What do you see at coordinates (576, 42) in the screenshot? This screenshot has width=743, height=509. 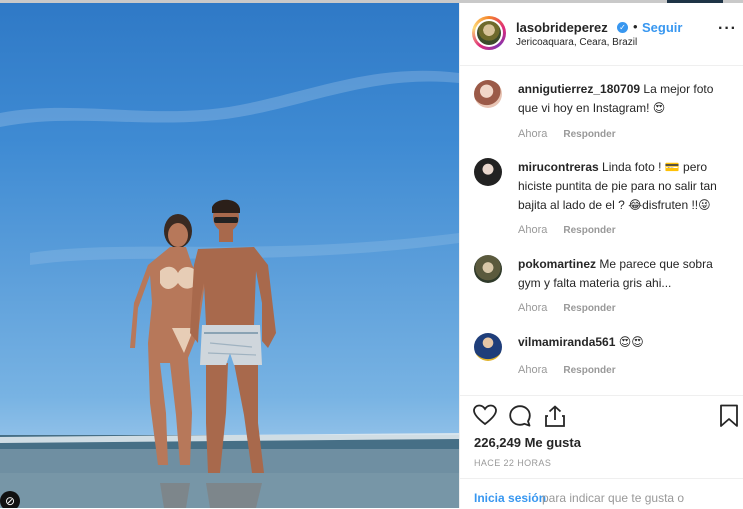 I see `post-location: Jericoaquara, Ceara, Brazil` at bounding box center [576, 42].